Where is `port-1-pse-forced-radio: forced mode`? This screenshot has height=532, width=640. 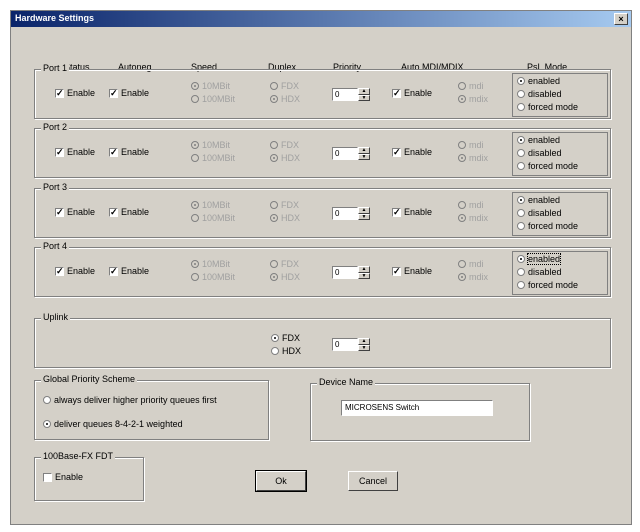 port-1-pse-forced-radio: forced mode is located at coordinates (547, 107).